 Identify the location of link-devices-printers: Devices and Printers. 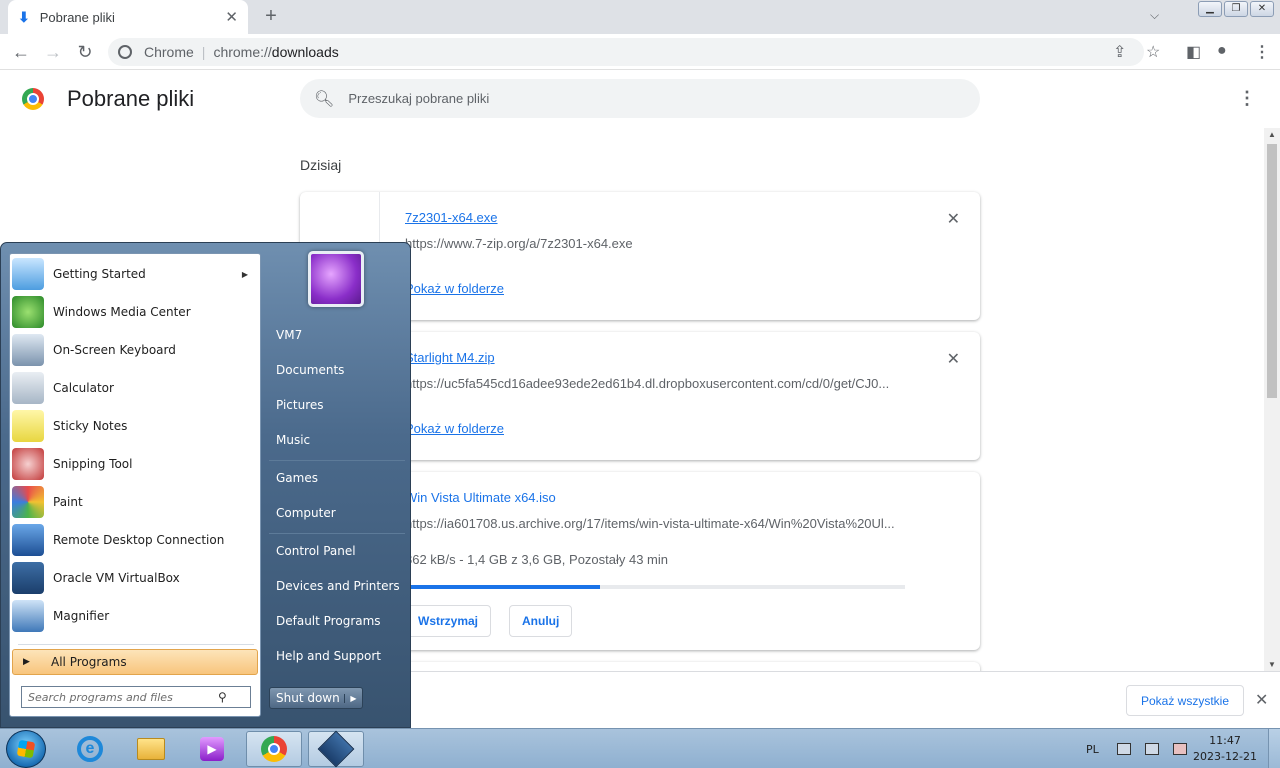
(338, 586).